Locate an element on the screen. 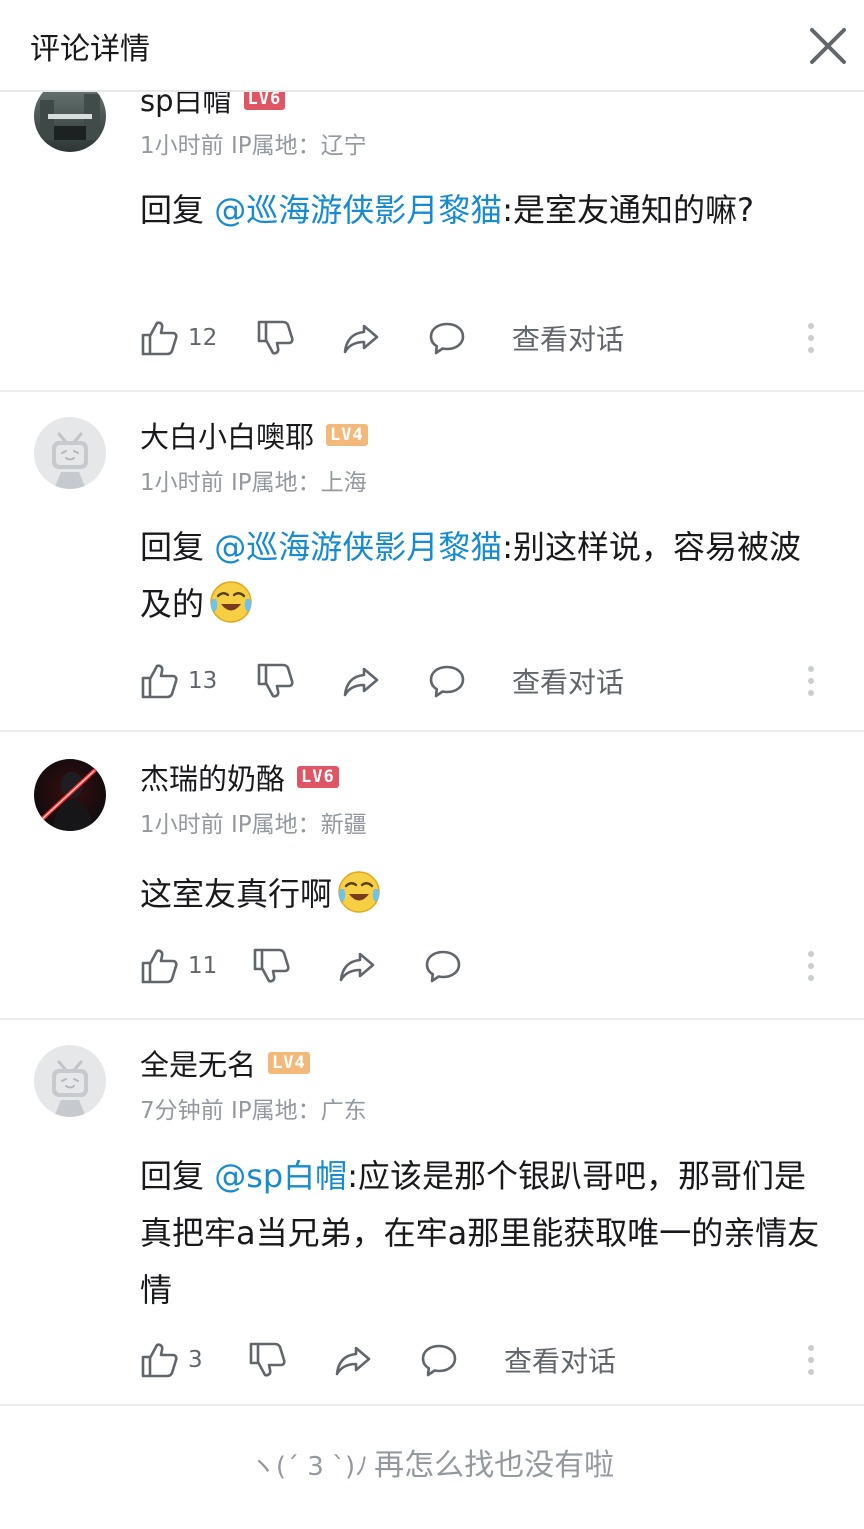 Image resolution: width=864 pixels, height=1529 pixels. comment-actions: 13 查看对话 is located at coordinates (490, 681).